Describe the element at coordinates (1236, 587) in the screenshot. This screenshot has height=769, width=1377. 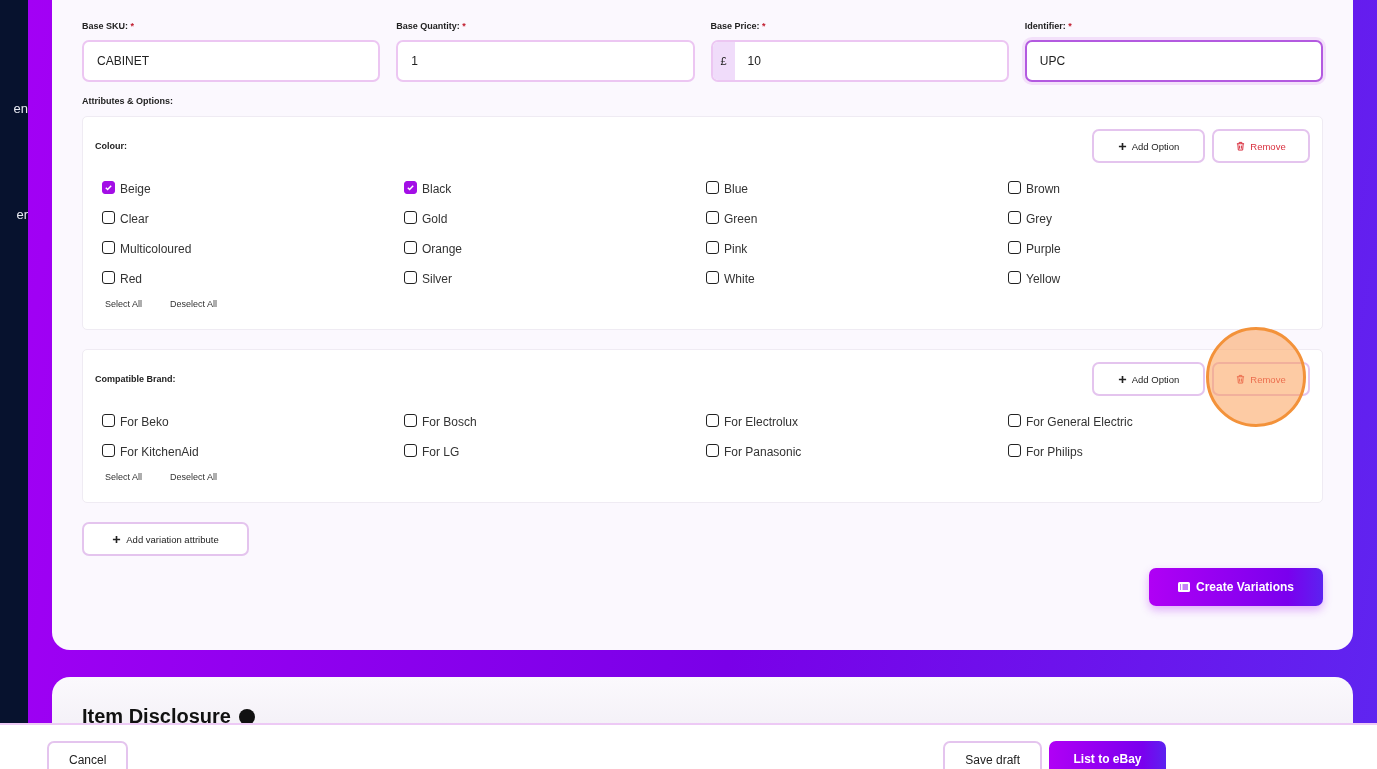
I see `create-variations-button: Create Variations` at that location.